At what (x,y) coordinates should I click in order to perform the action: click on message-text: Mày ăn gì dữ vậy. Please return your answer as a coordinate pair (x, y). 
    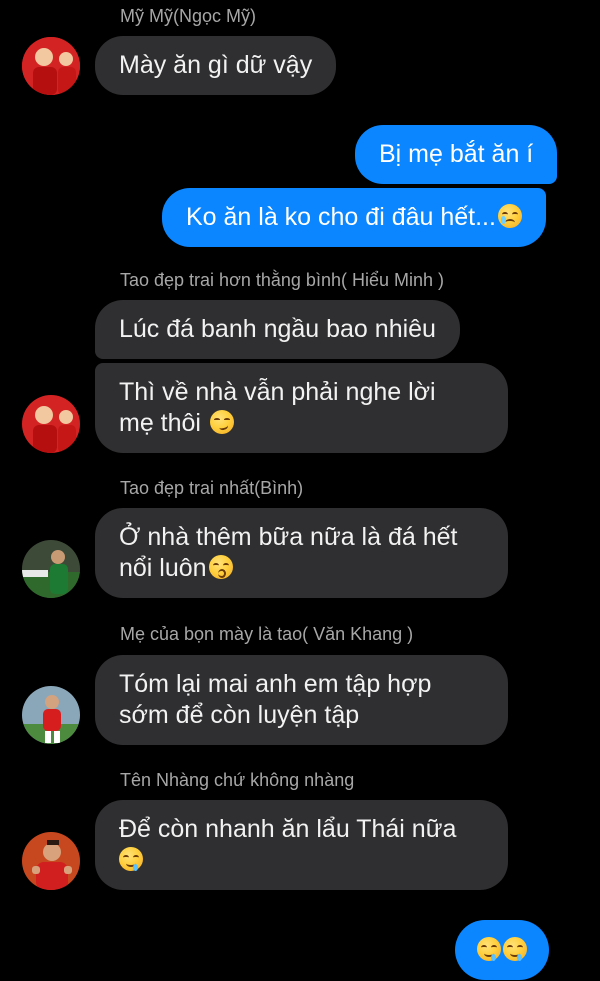
    Looking at the image, I should click on (216, 65).